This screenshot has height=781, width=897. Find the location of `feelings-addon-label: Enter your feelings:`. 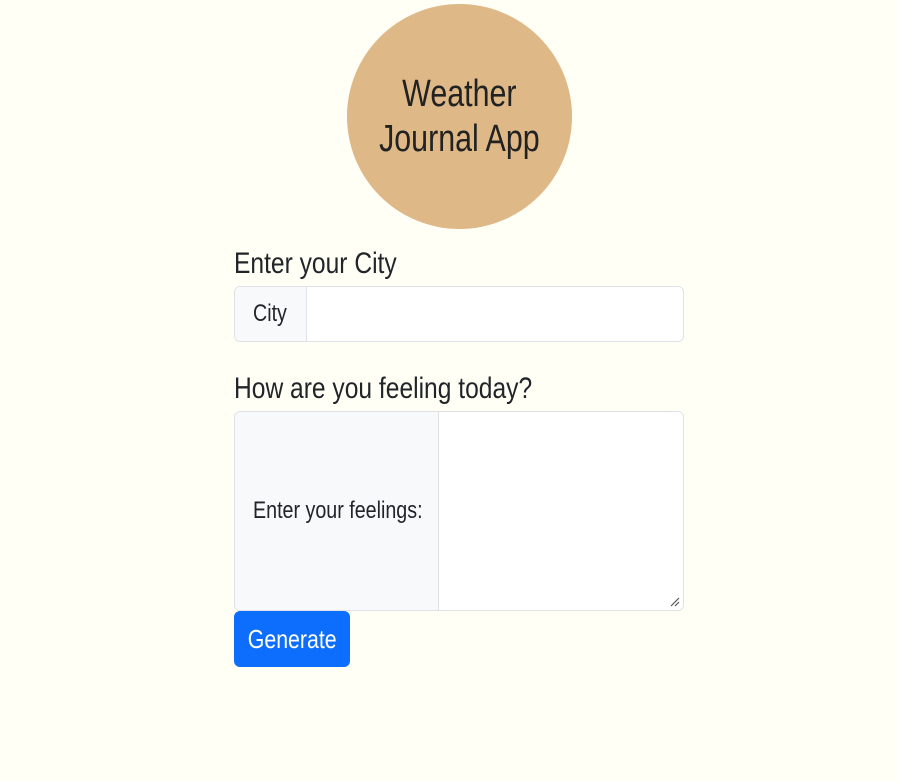

feelings-addon-label: Enter your feelings: is located at coordinates (338, 510).